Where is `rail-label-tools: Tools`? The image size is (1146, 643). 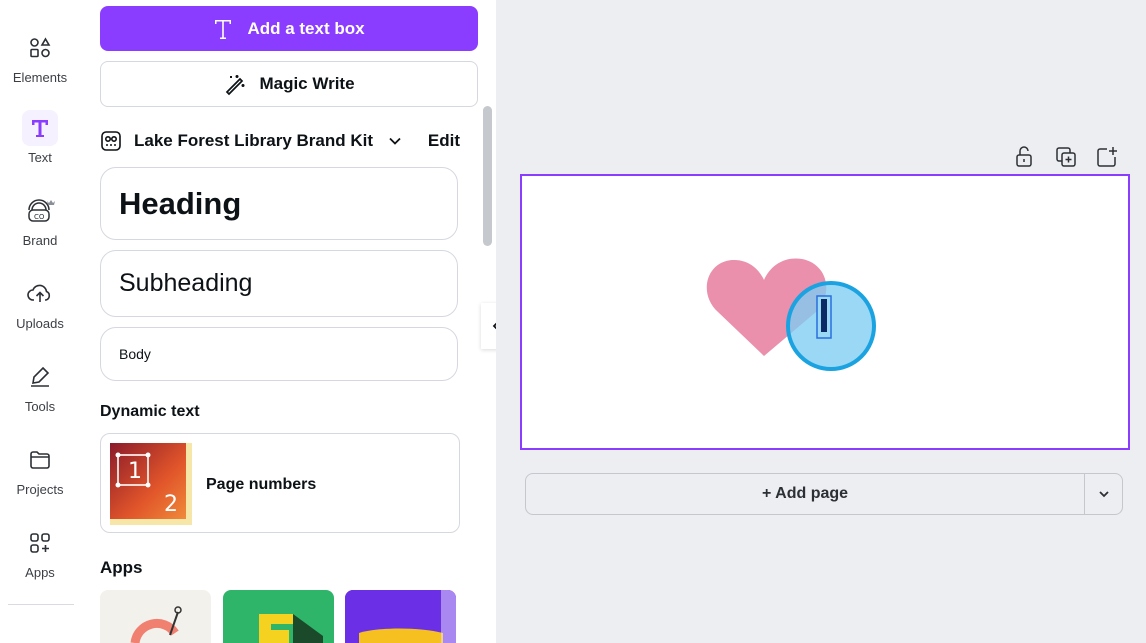 rail-label-tools: Tools is located at coordinates (40, 406).